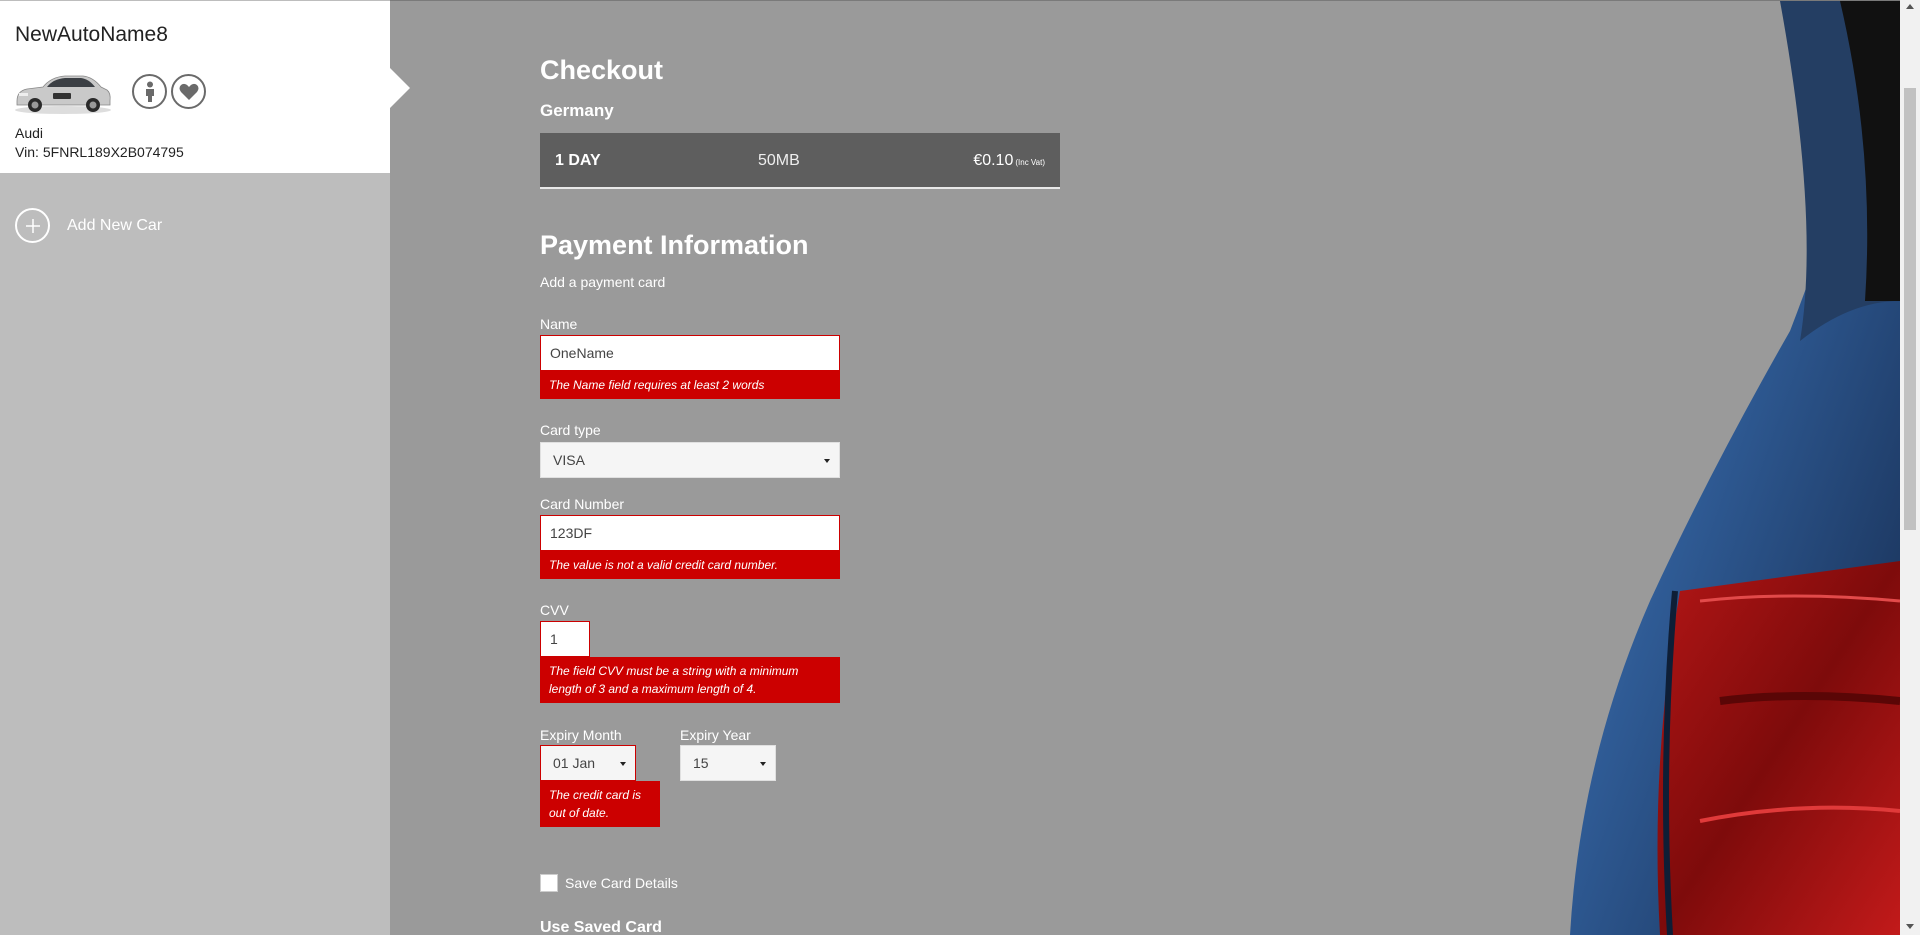 The width and height of the screenshot is (1920, 935). I want to click on scroll-thumb, so click(1910, 309).